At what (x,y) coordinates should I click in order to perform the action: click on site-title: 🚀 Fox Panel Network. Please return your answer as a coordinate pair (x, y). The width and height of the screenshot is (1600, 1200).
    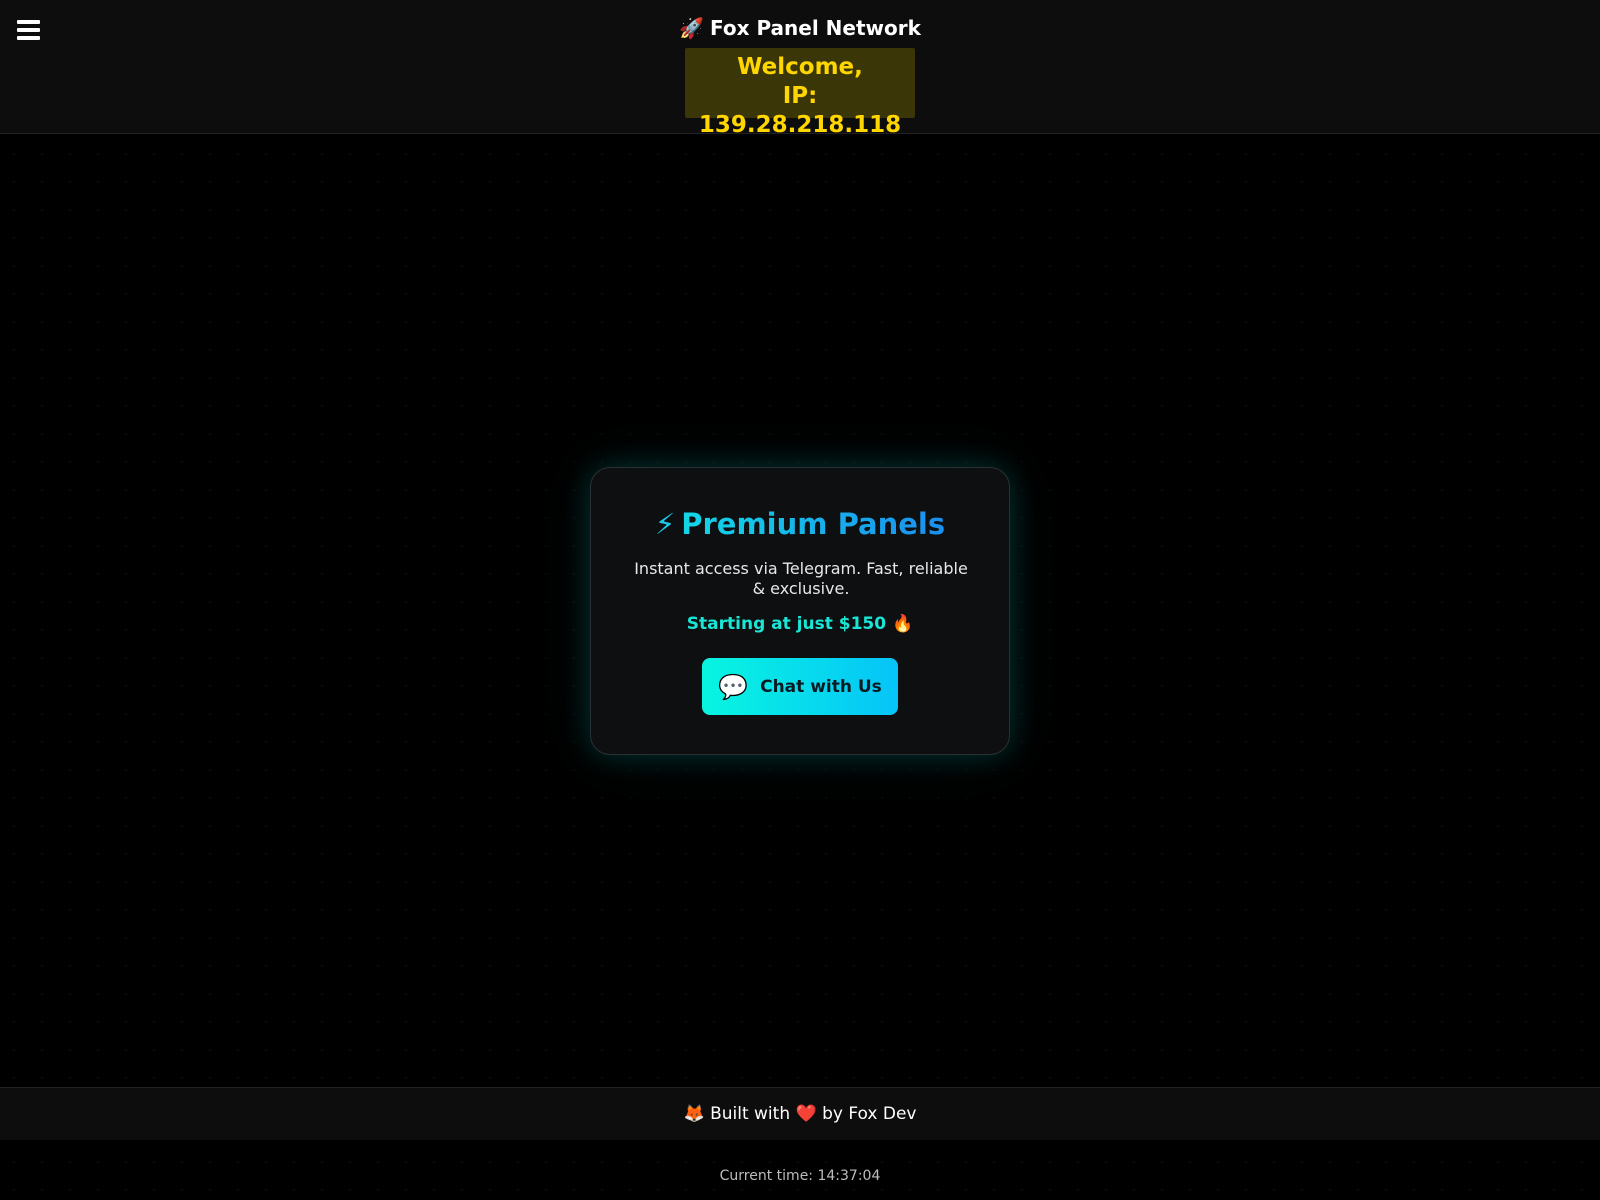
    Looking at the image, I should click on (800, 28).